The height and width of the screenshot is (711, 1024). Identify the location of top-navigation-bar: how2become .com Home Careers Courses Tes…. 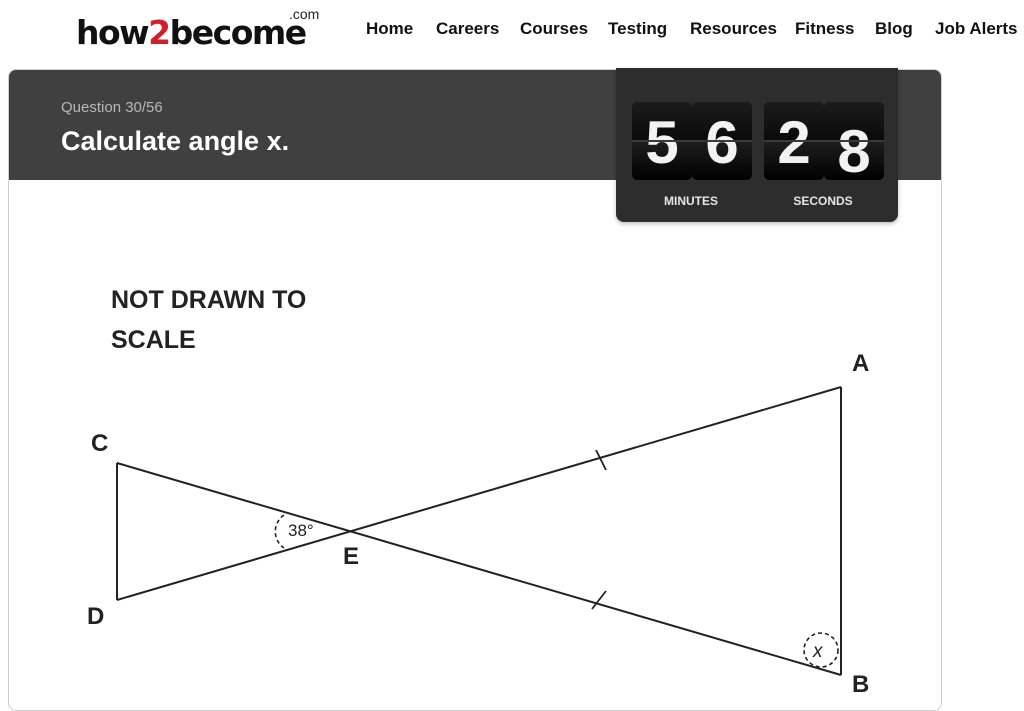
(512, 31).